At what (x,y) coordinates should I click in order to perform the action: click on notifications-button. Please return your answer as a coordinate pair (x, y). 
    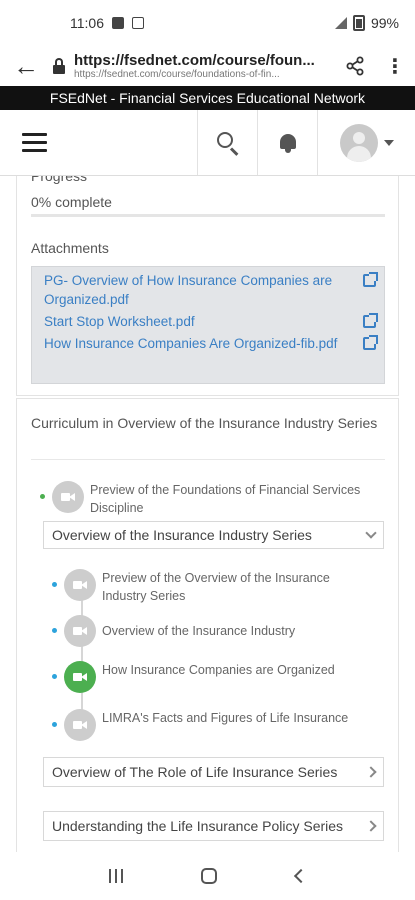
    Looking at the image, I should click on (287, 142).